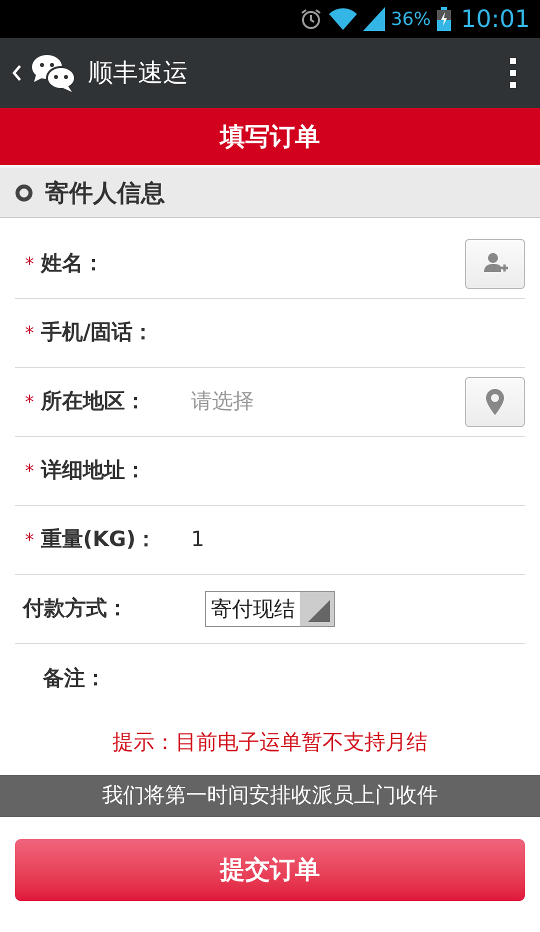 The image size is (540, 932). Describe the element at coordinates (94, 402) in the screenshot. I see `field-label: 所在地区：` at that location.